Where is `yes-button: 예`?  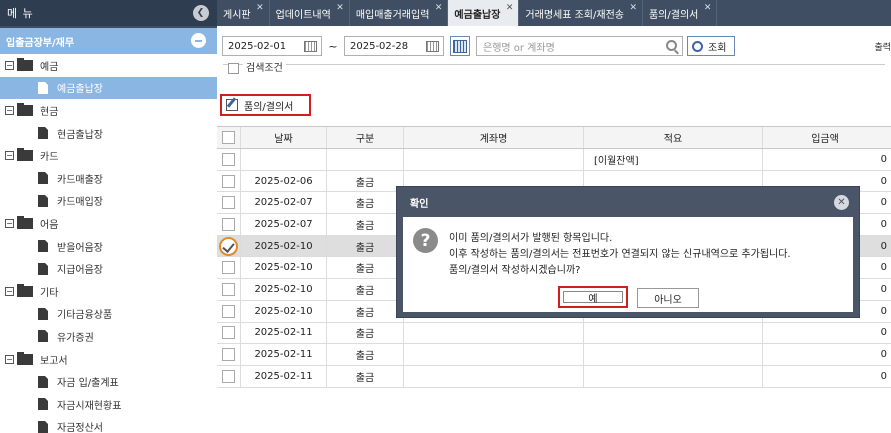 yes-button: 예 is located at coordinates (593, 297).